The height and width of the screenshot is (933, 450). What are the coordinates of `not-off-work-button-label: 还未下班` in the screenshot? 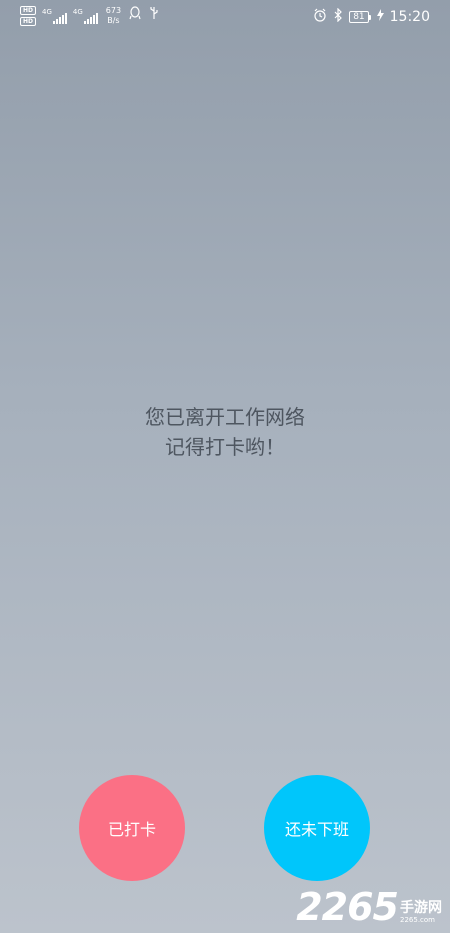 It's located at (316, 829).